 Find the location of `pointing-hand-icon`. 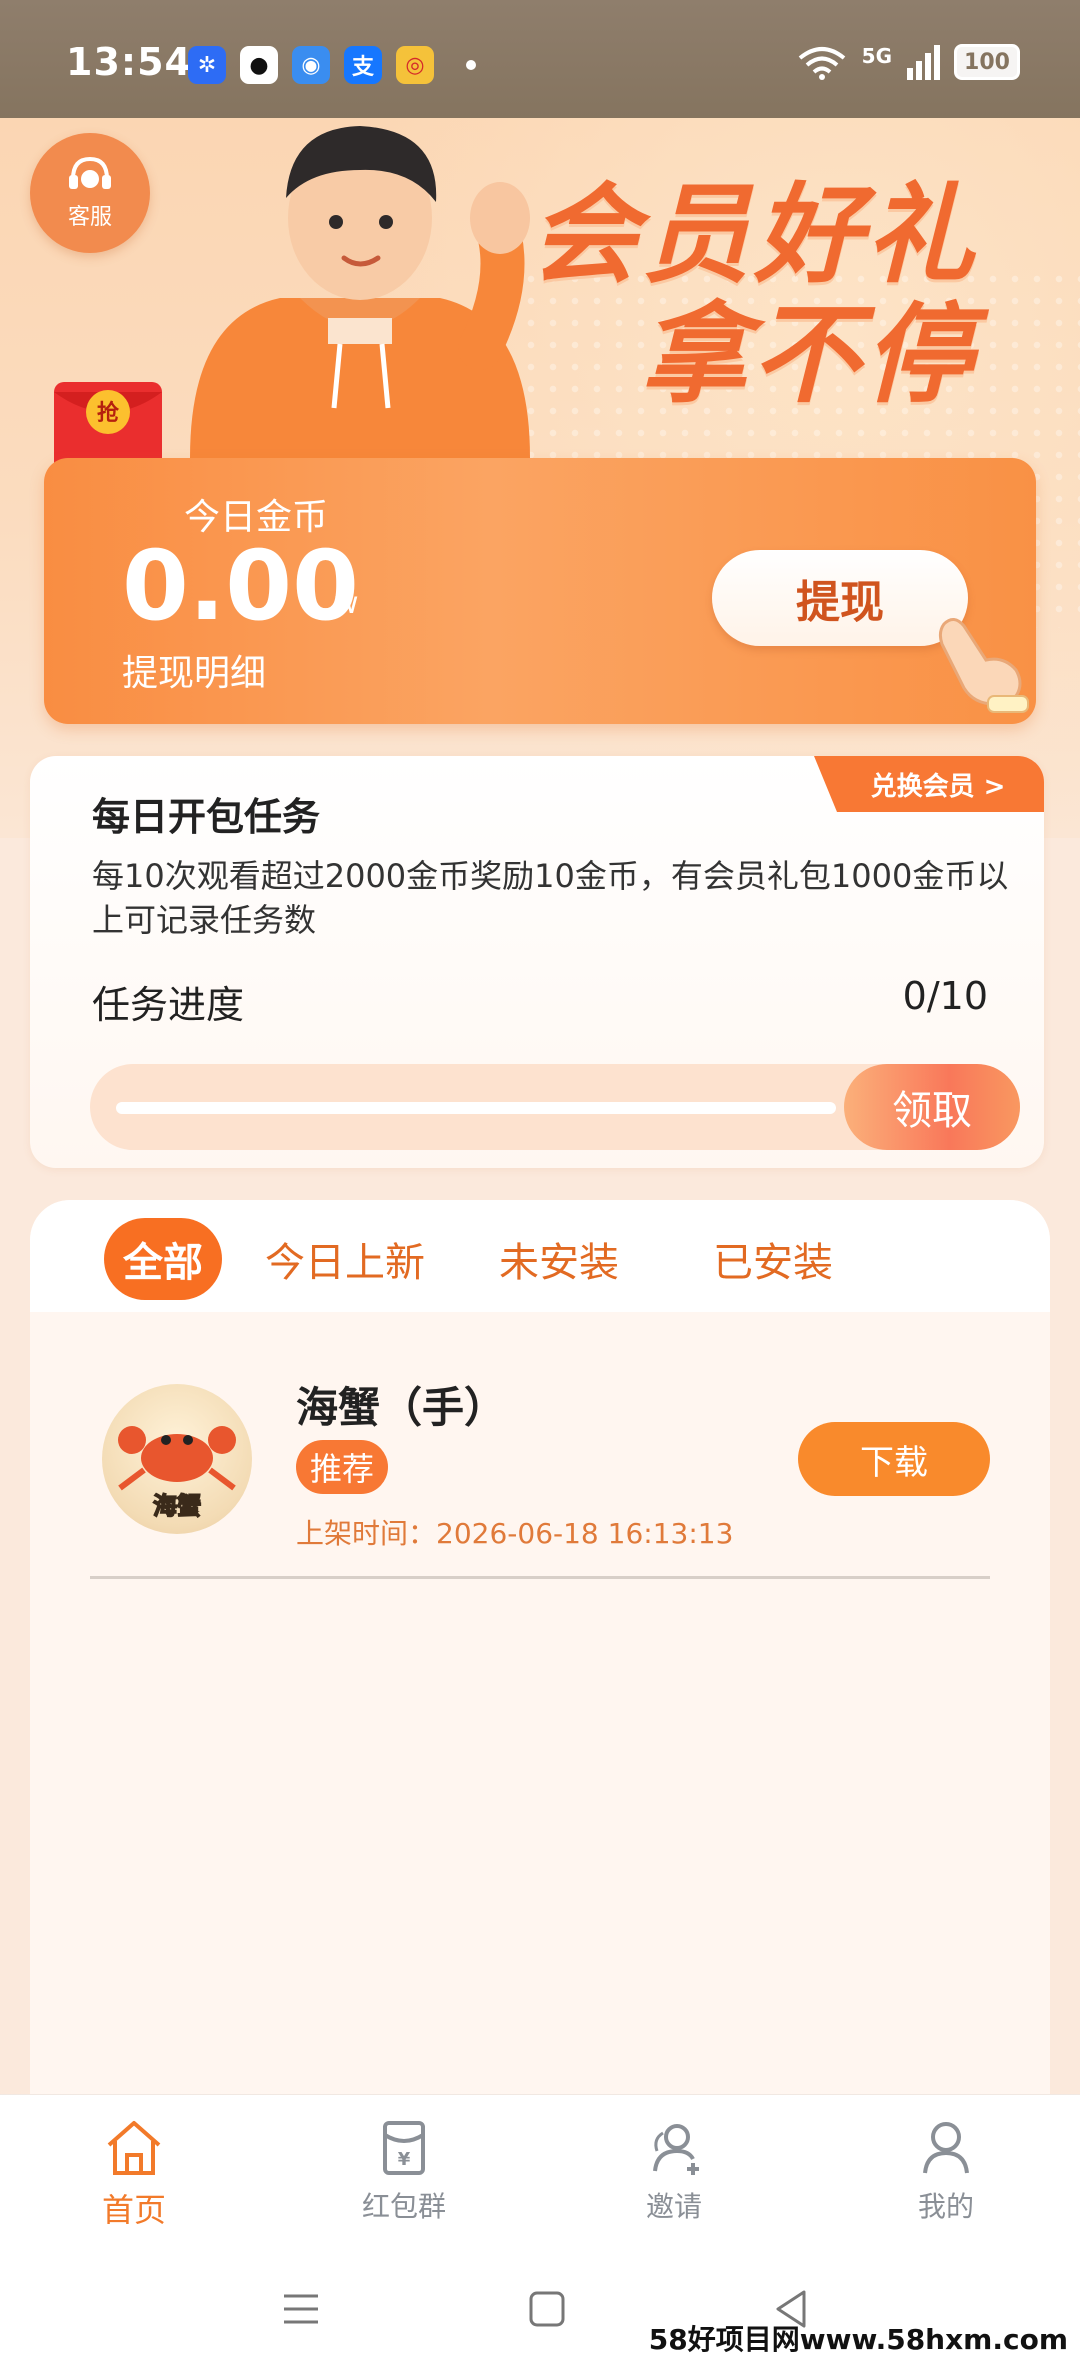

pointing-hand-icon is located at coordinates (983, 665).